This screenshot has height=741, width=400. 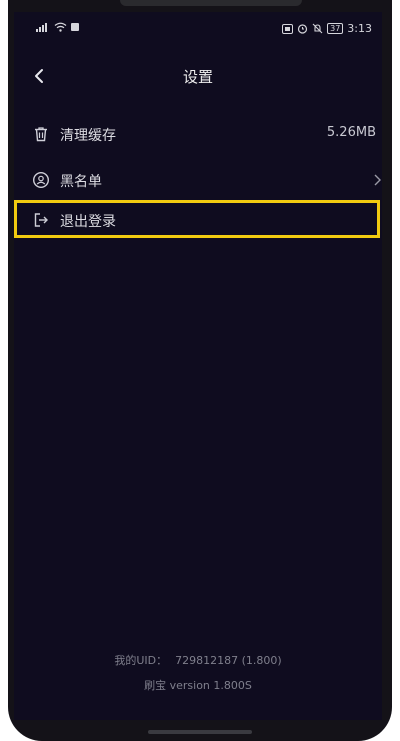 I want to click on signal-icon, so click(x=41, y=27).